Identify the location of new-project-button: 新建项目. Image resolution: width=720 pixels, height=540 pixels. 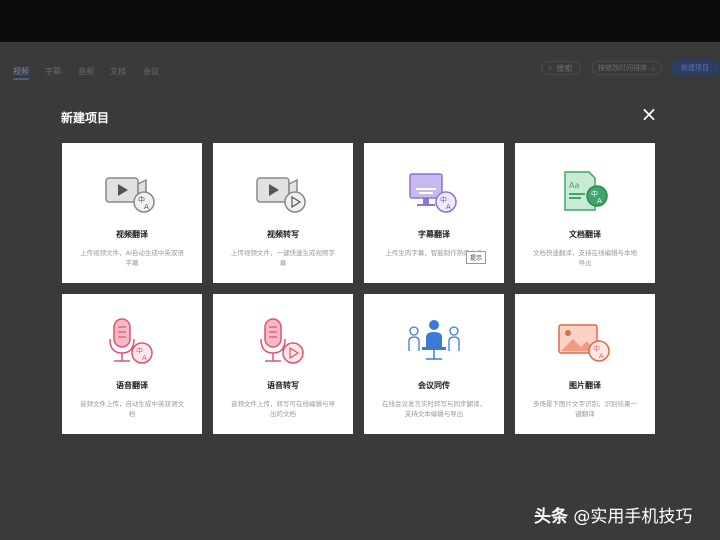
(695, 68).